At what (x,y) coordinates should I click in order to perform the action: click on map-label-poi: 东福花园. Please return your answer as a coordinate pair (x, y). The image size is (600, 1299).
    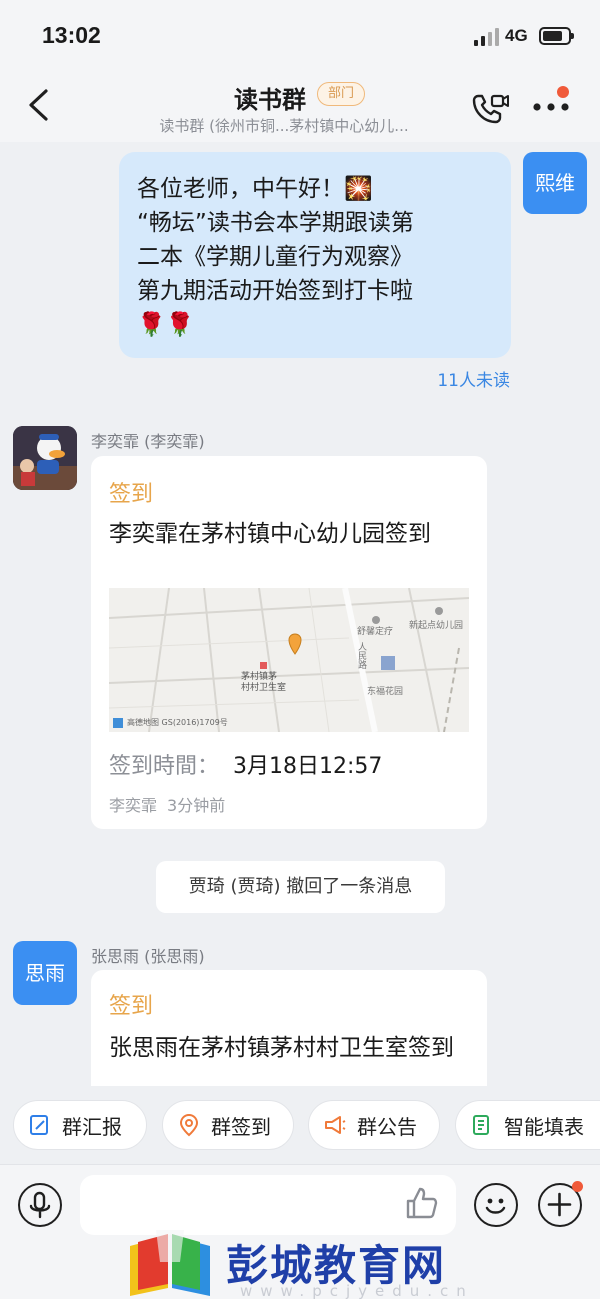
    Looking at the image, I should click on (385, 692).